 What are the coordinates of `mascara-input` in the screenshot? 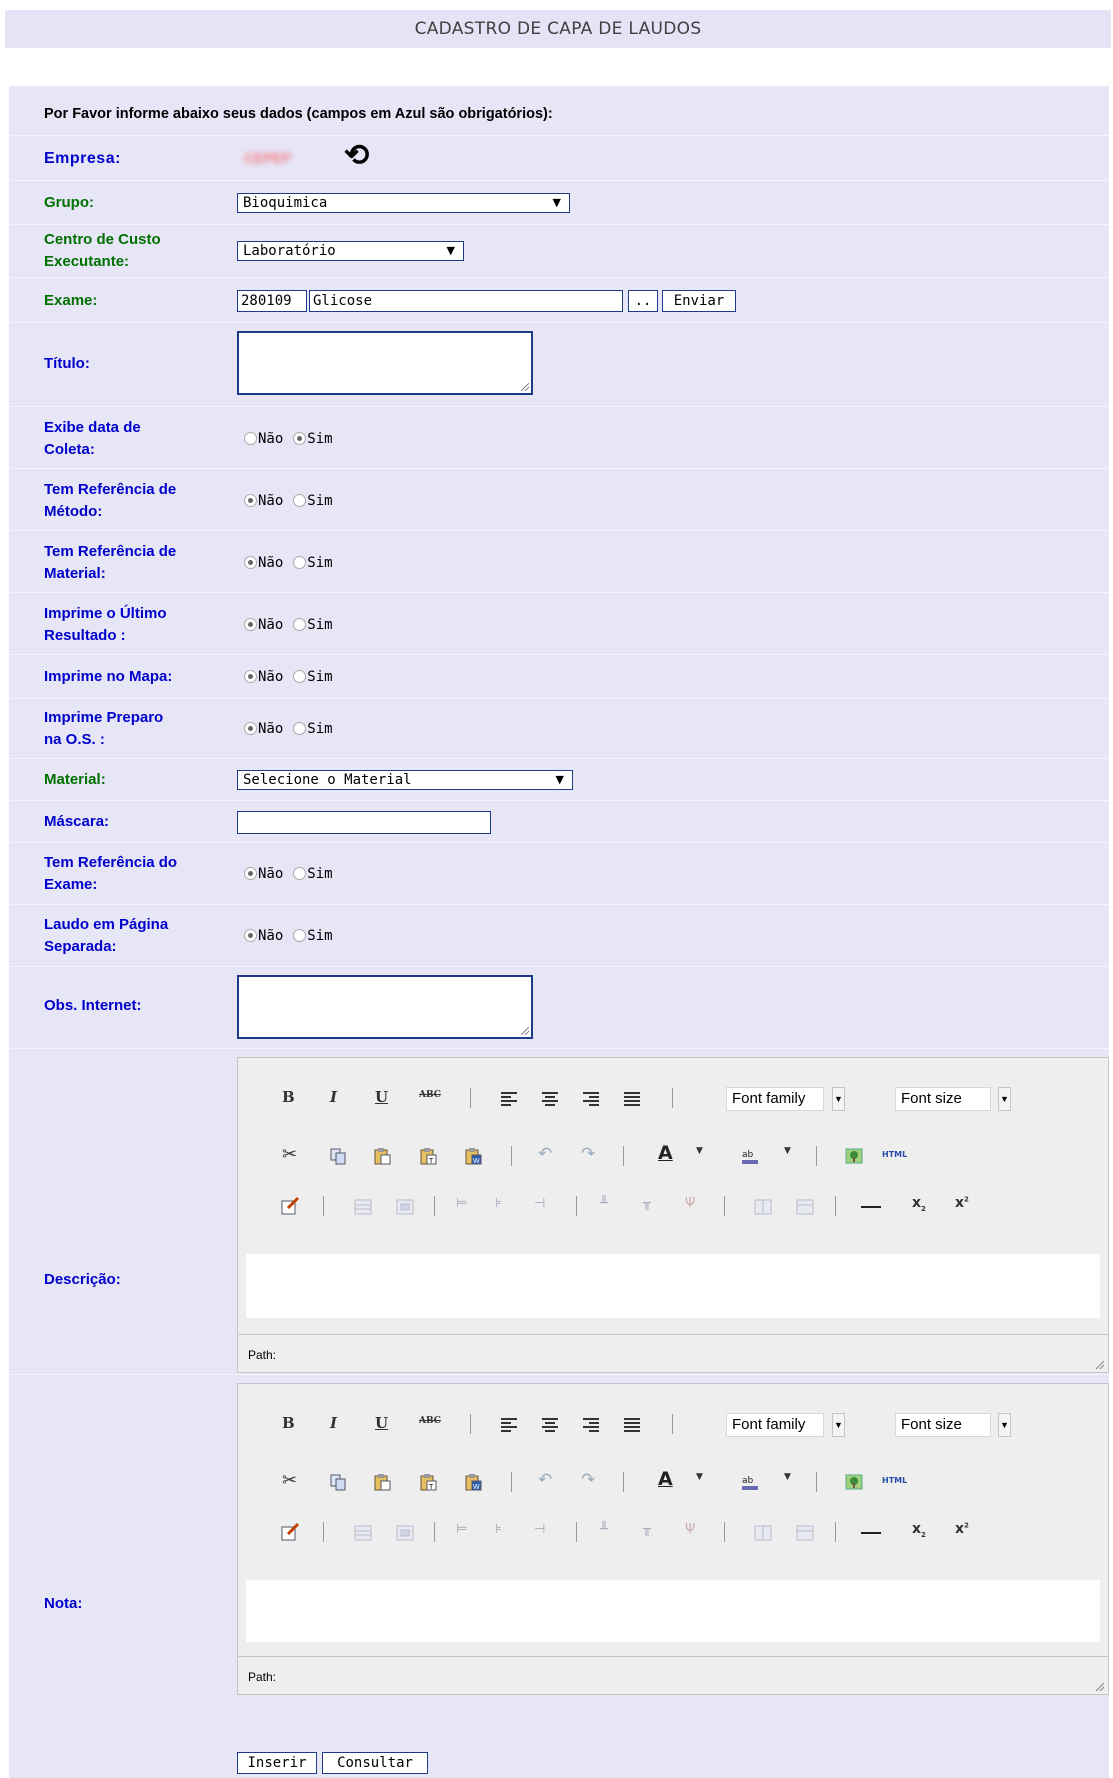 It's located at (364, 822).